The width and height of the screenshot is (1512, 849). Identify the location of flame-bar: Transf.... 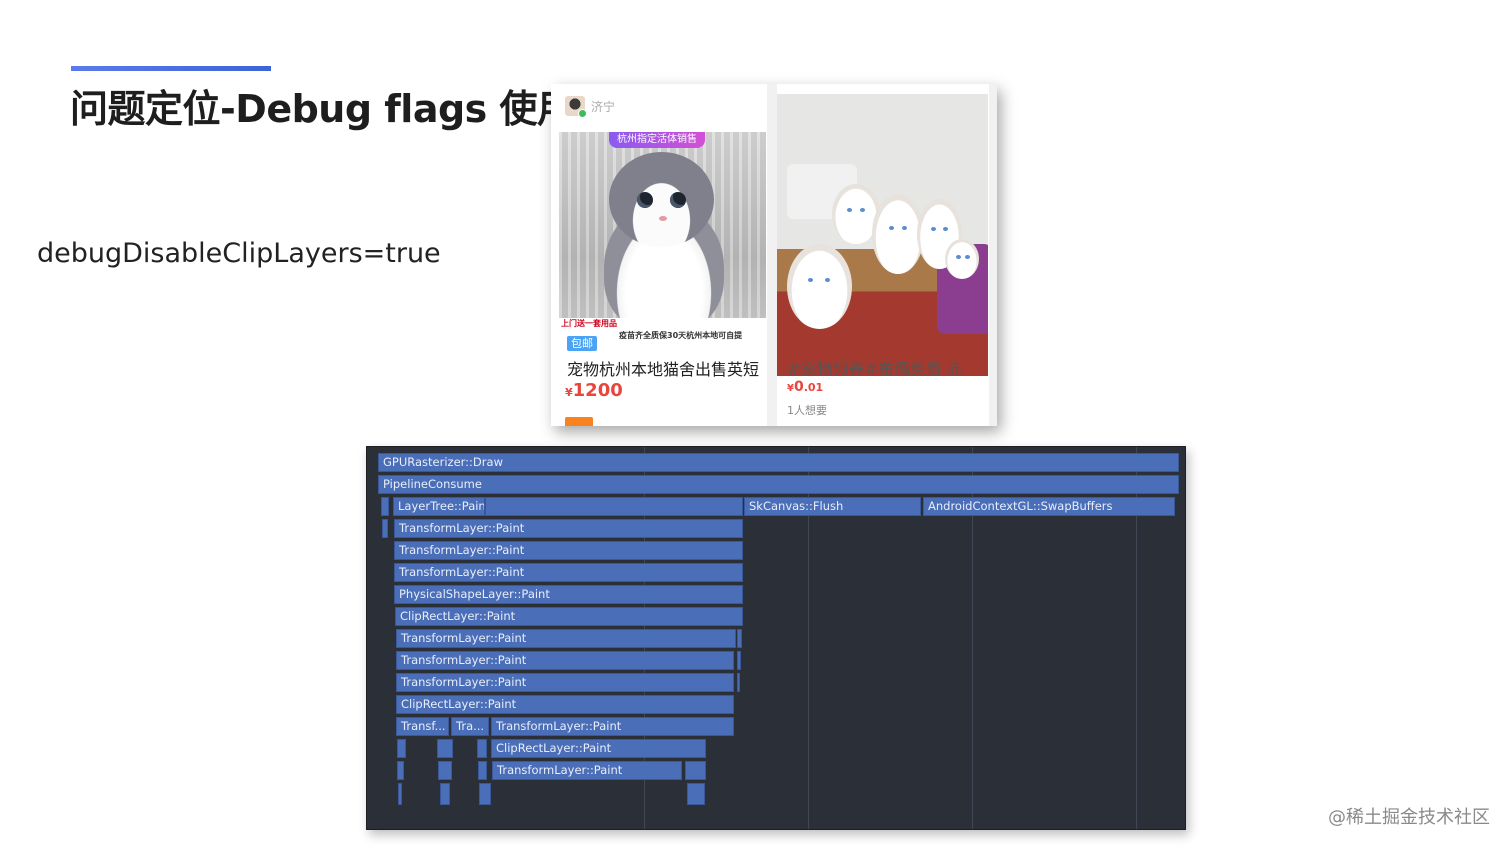
(422, 726).